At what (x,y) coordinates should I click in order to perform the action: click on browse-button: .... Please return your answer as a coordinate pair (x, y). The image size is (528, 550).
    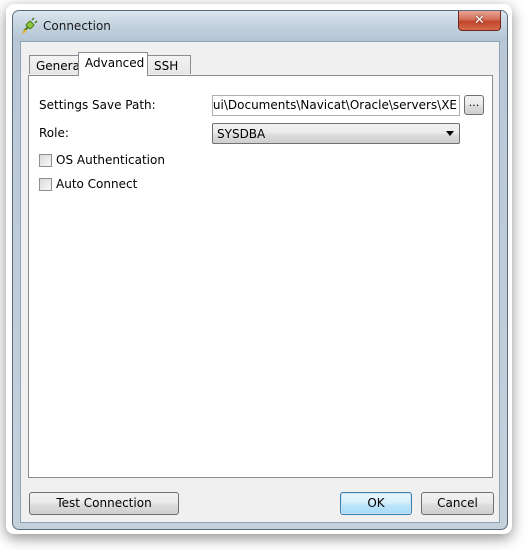
    Looking at the image, I should click on (474, 105).